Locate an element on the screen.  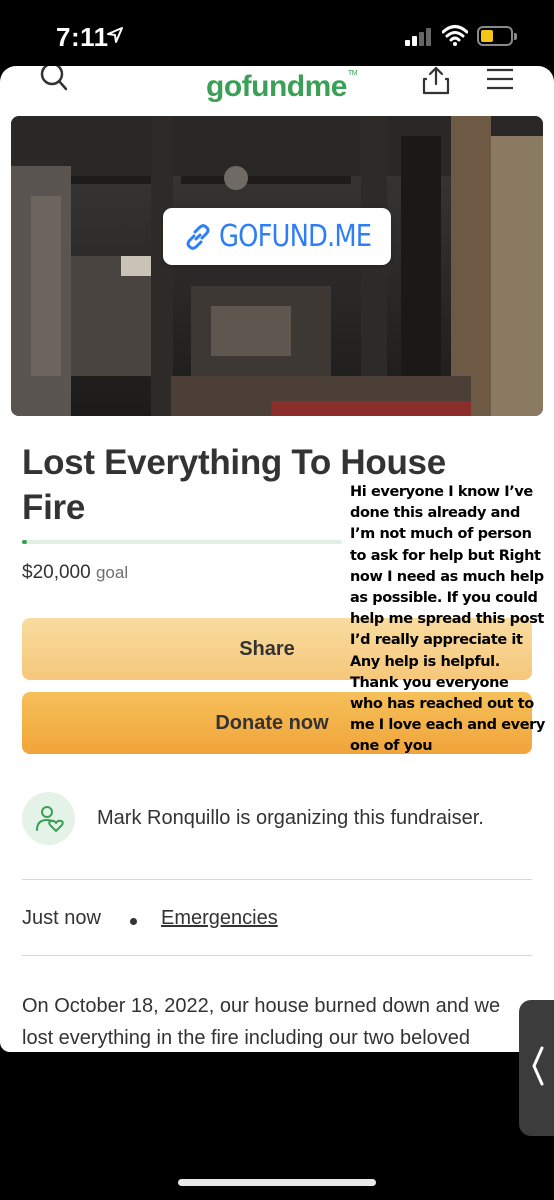
chevron-left-icon is located at coordinates (538, 1066).